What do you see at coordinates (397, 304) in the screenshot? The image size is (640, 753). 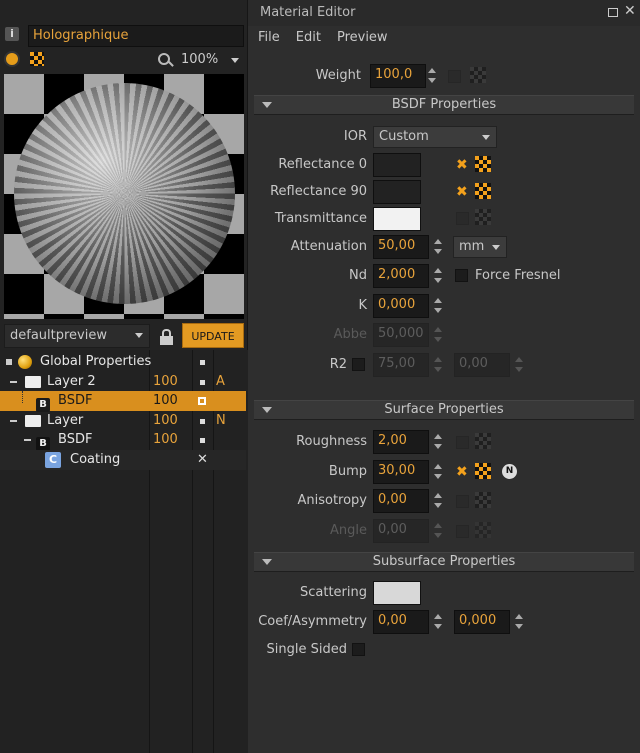 I see `k-value: 0,000` at bounding box center [397, 304].